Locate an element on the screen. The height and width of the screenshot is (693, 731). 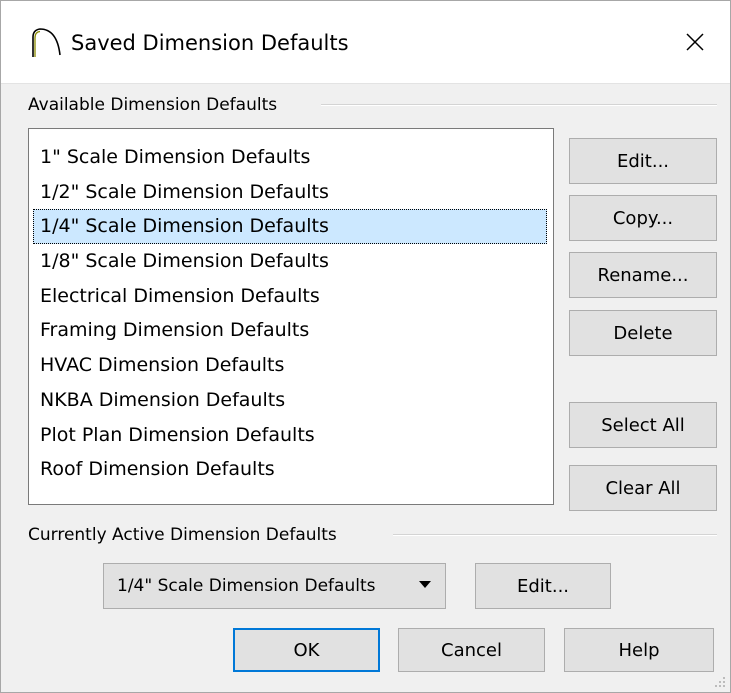
list-item: NKBA Dimension Defaults is located at coordinates (290, 400).